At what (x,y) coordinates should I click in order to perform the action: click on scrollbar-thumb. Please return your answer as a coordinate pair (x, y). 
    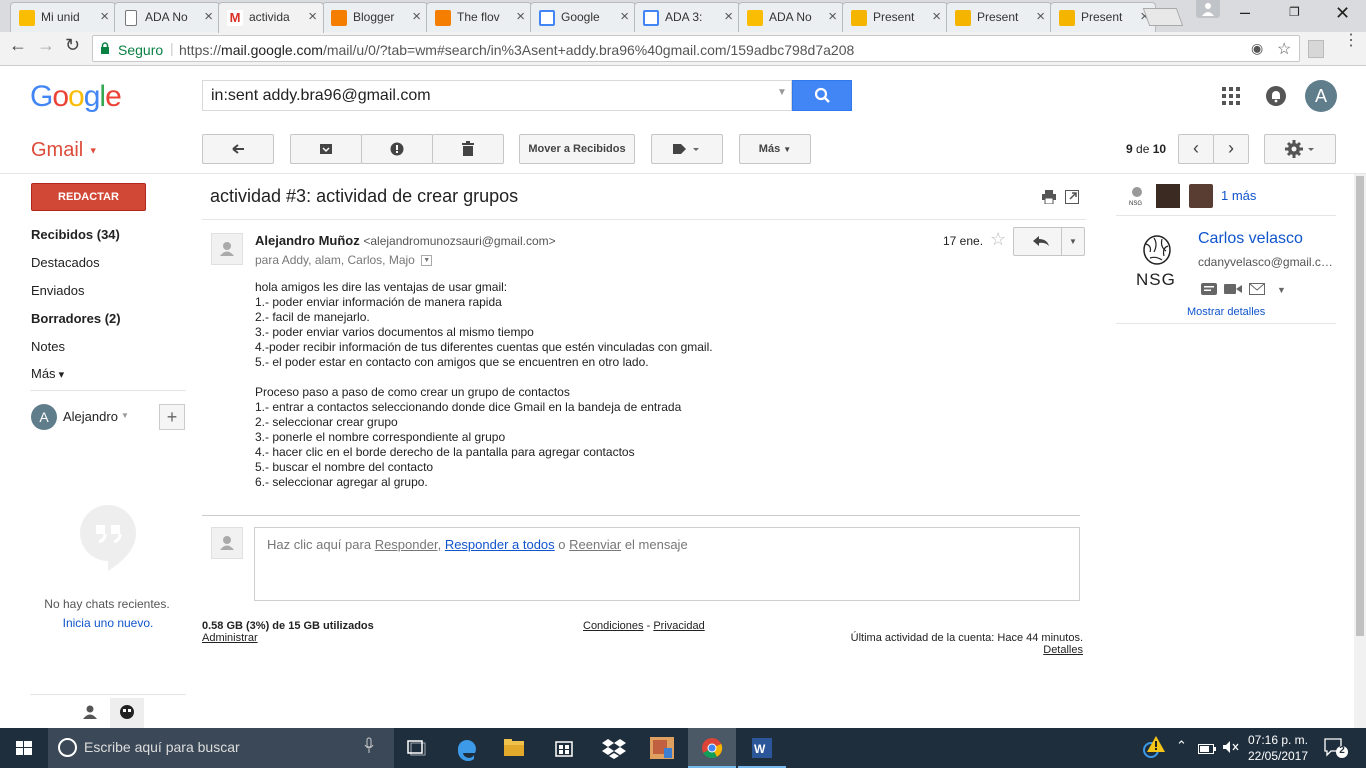
    Looking at the image, I should click on (1360, 406).